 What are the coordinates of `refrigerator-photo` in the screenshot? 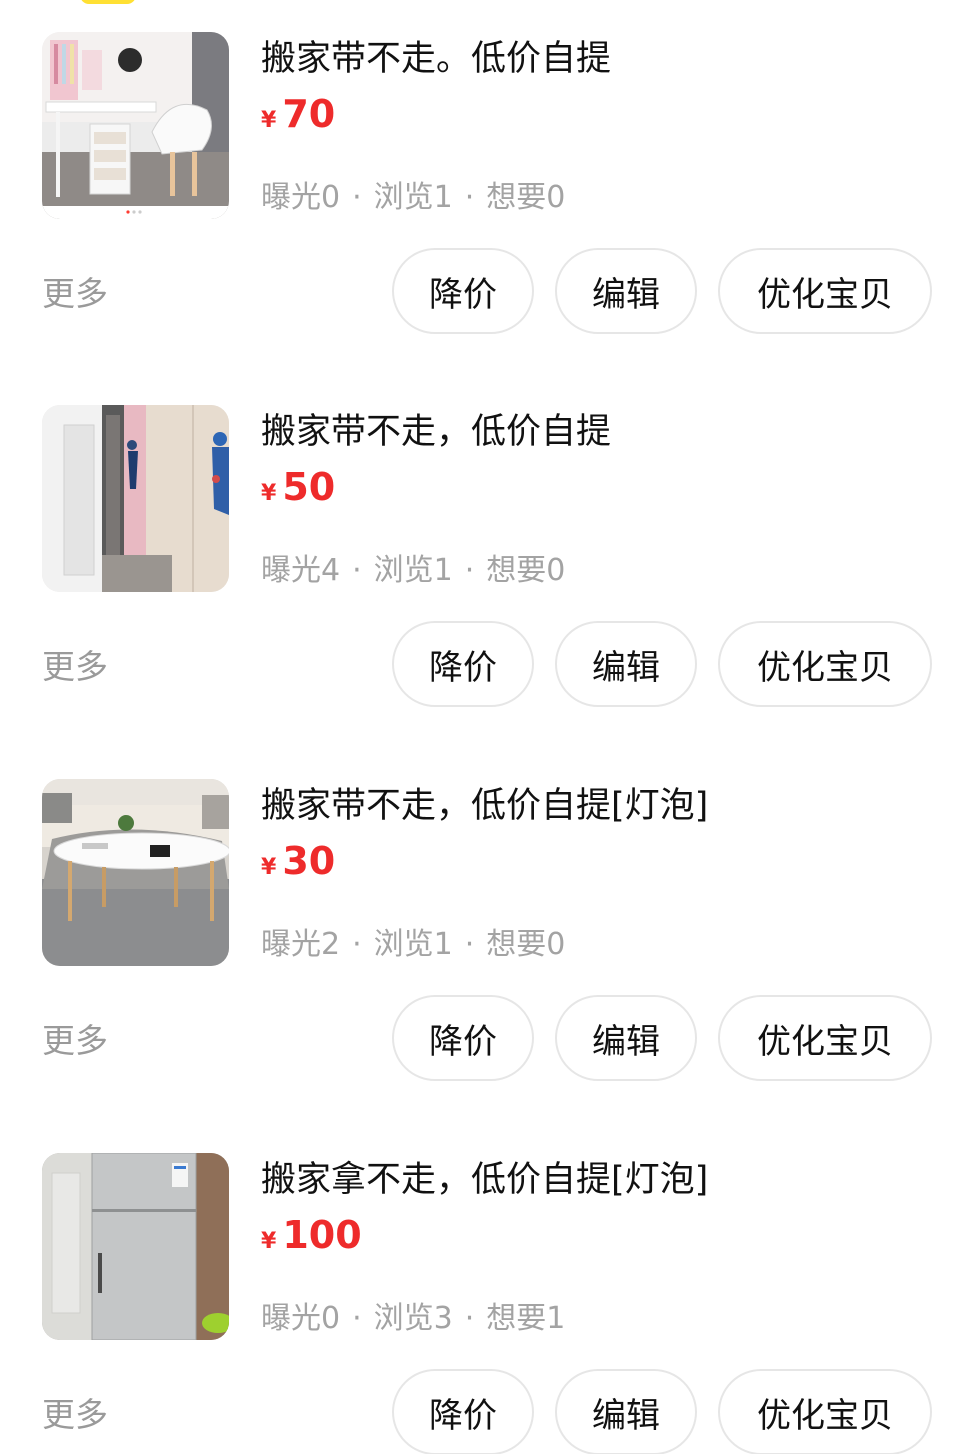 It's located at (135, 1246).